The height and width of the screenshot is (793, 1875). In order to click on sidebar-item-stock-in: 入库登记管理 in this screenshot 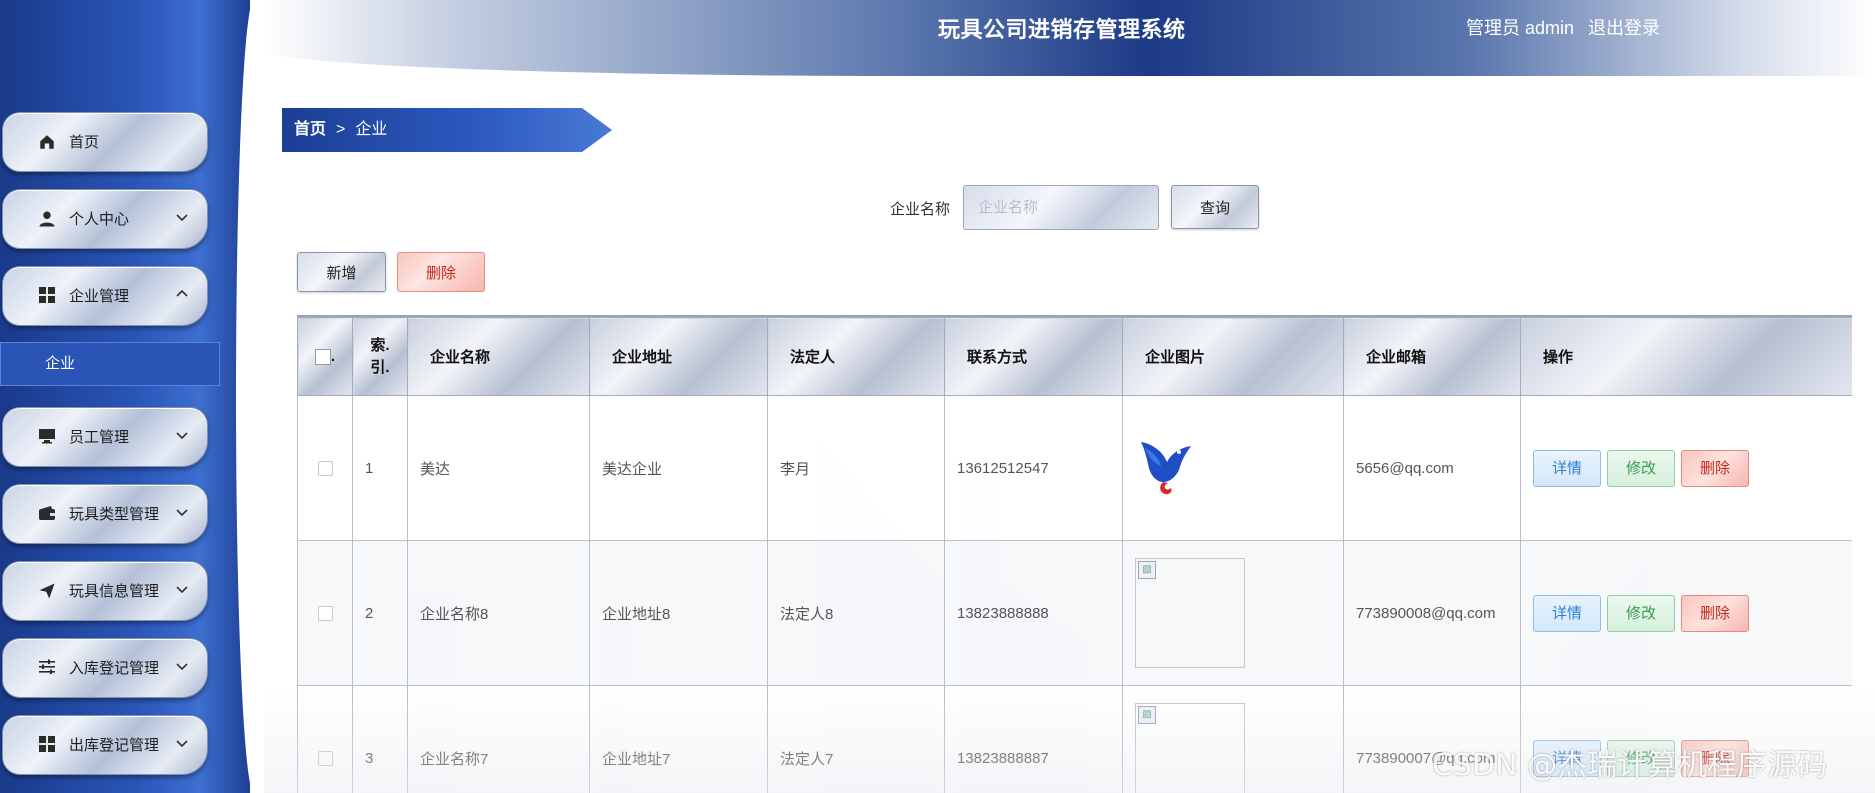, I will do `click(105, 668)`.